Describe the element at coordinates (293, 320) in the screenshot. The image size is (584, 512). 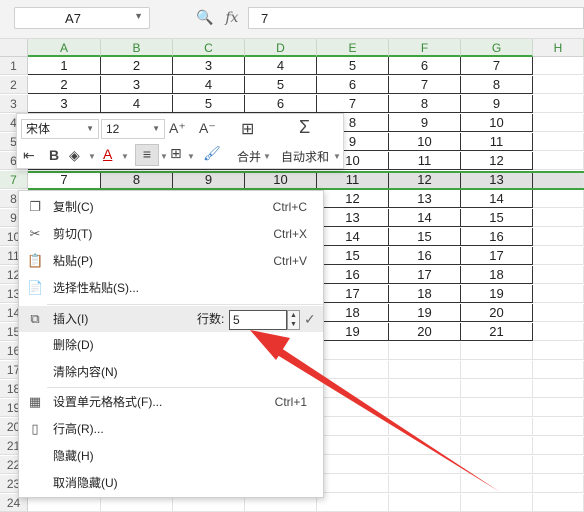
I see `rows-count-stepper: ▲ ▼` at that location.